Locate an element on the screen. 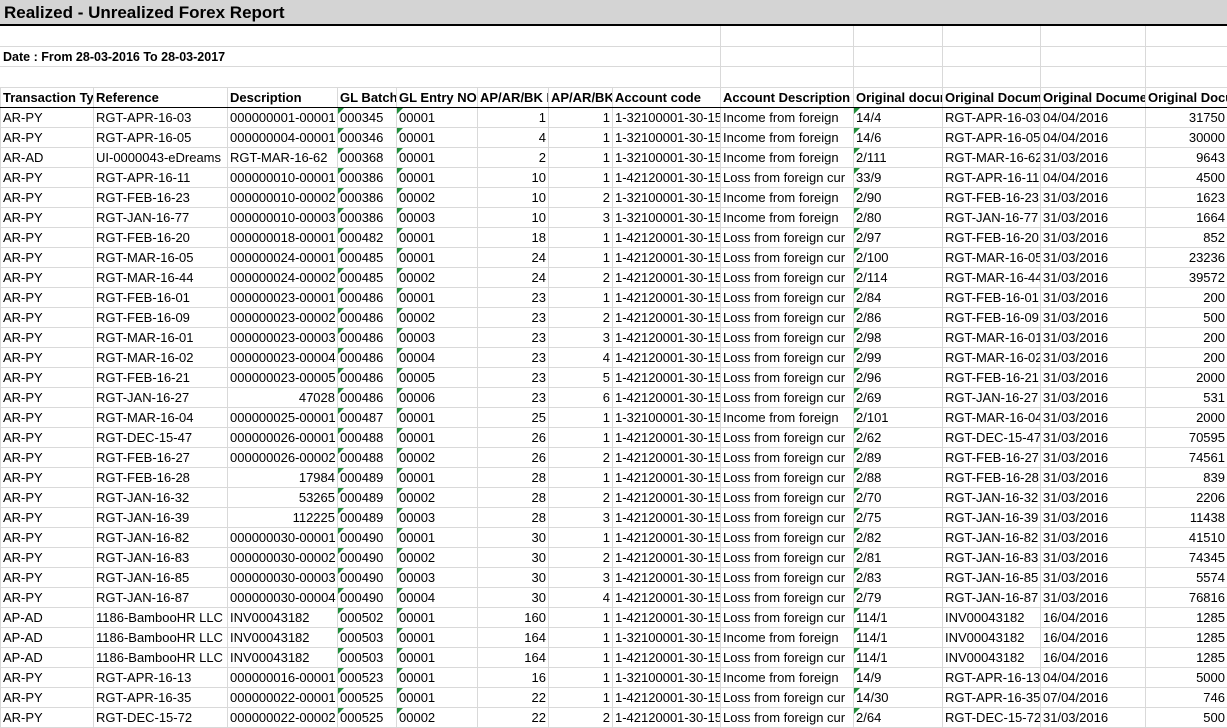 The height and width of the screenshot is (728, 1227). cell-description: 000000030-00003 is located at coordinates (283, 578).